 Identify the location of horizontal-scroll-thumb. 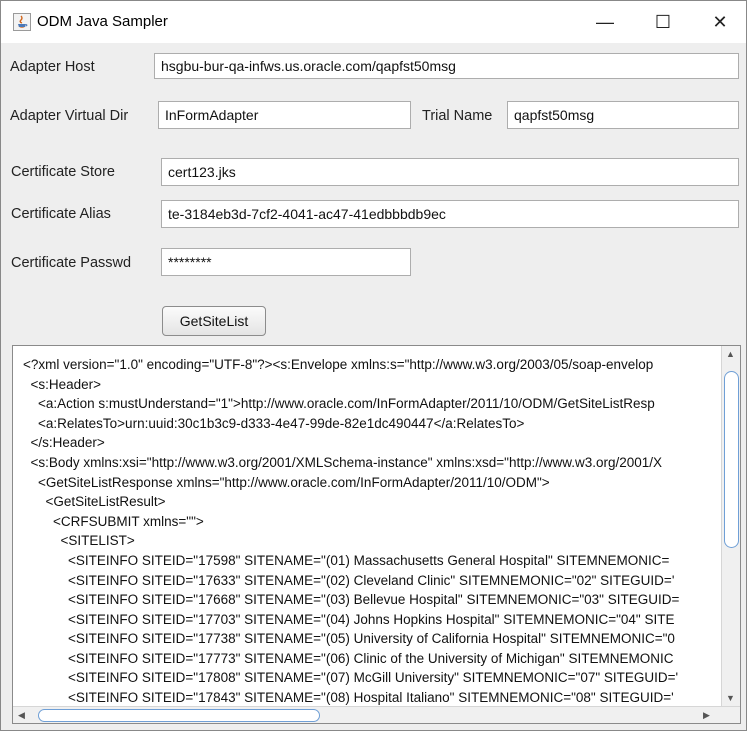
(179, 715).